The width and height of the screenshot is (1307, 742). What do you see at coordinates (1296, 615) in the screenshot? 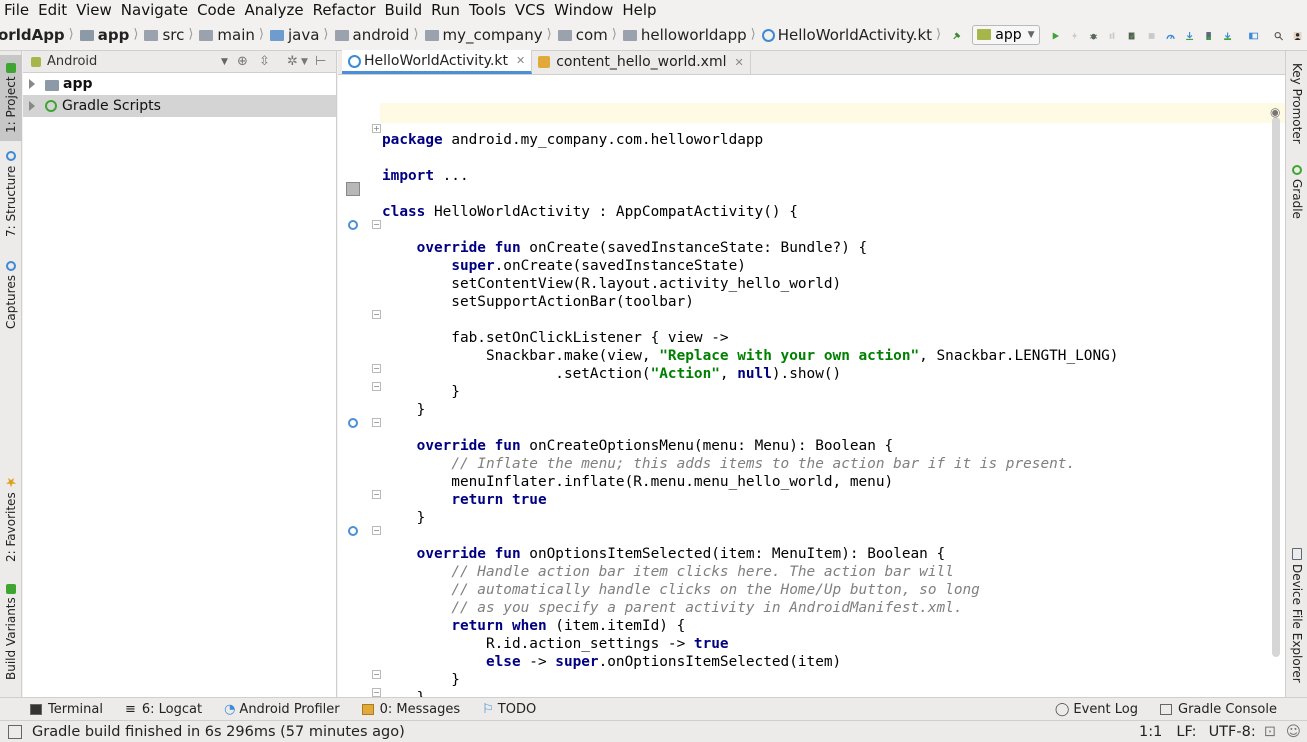
I see `tab-device-file-explorer: Device File Explorer` at bounding box center [1296, 615].